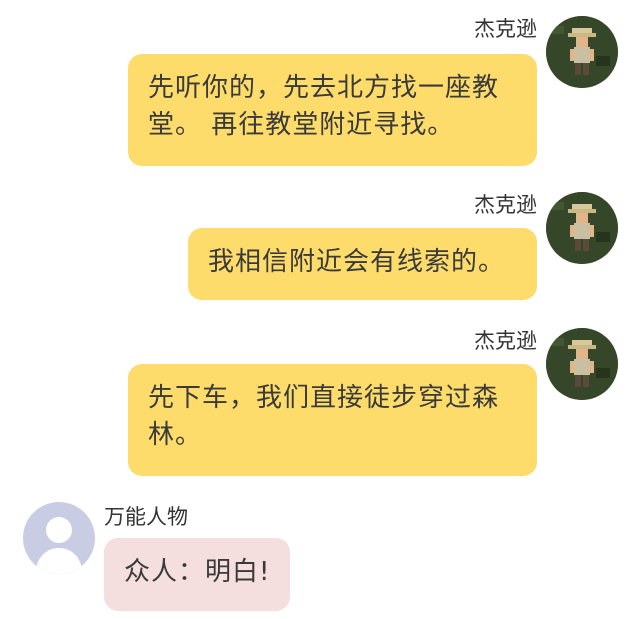 This screenshot has height=619, width=640. Describe the element at coordinates (357, 262) in the screenshot. I see `message-line: 我相信附近会有线索的。` at that location.